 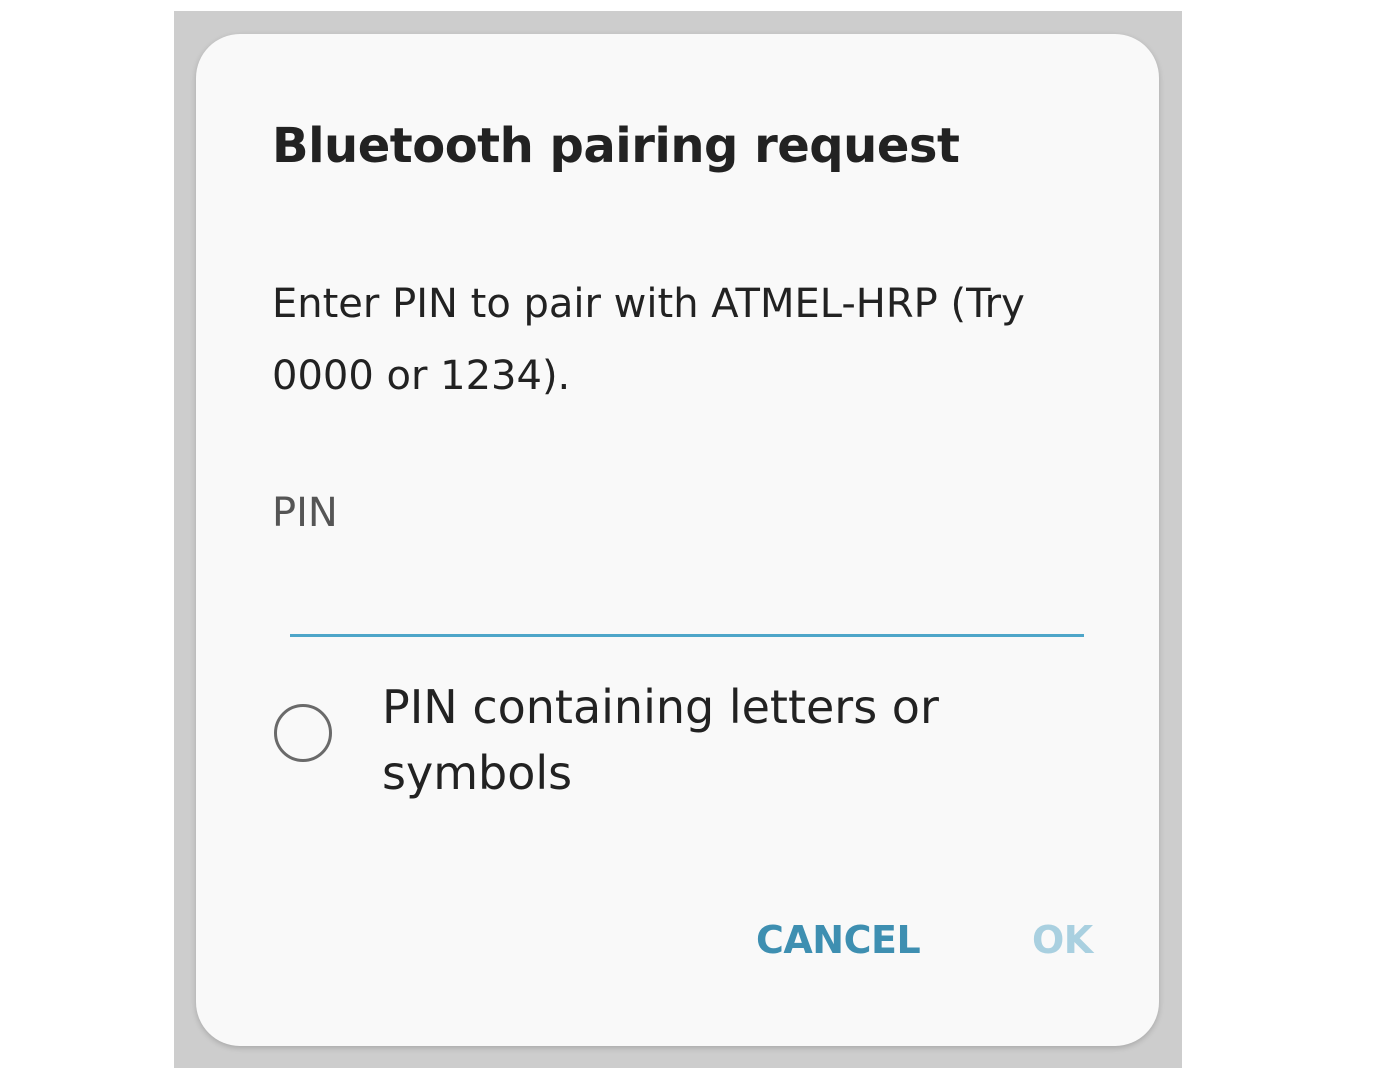 I want to click on pin-field-label: PIN, so click(x=305, y=513).